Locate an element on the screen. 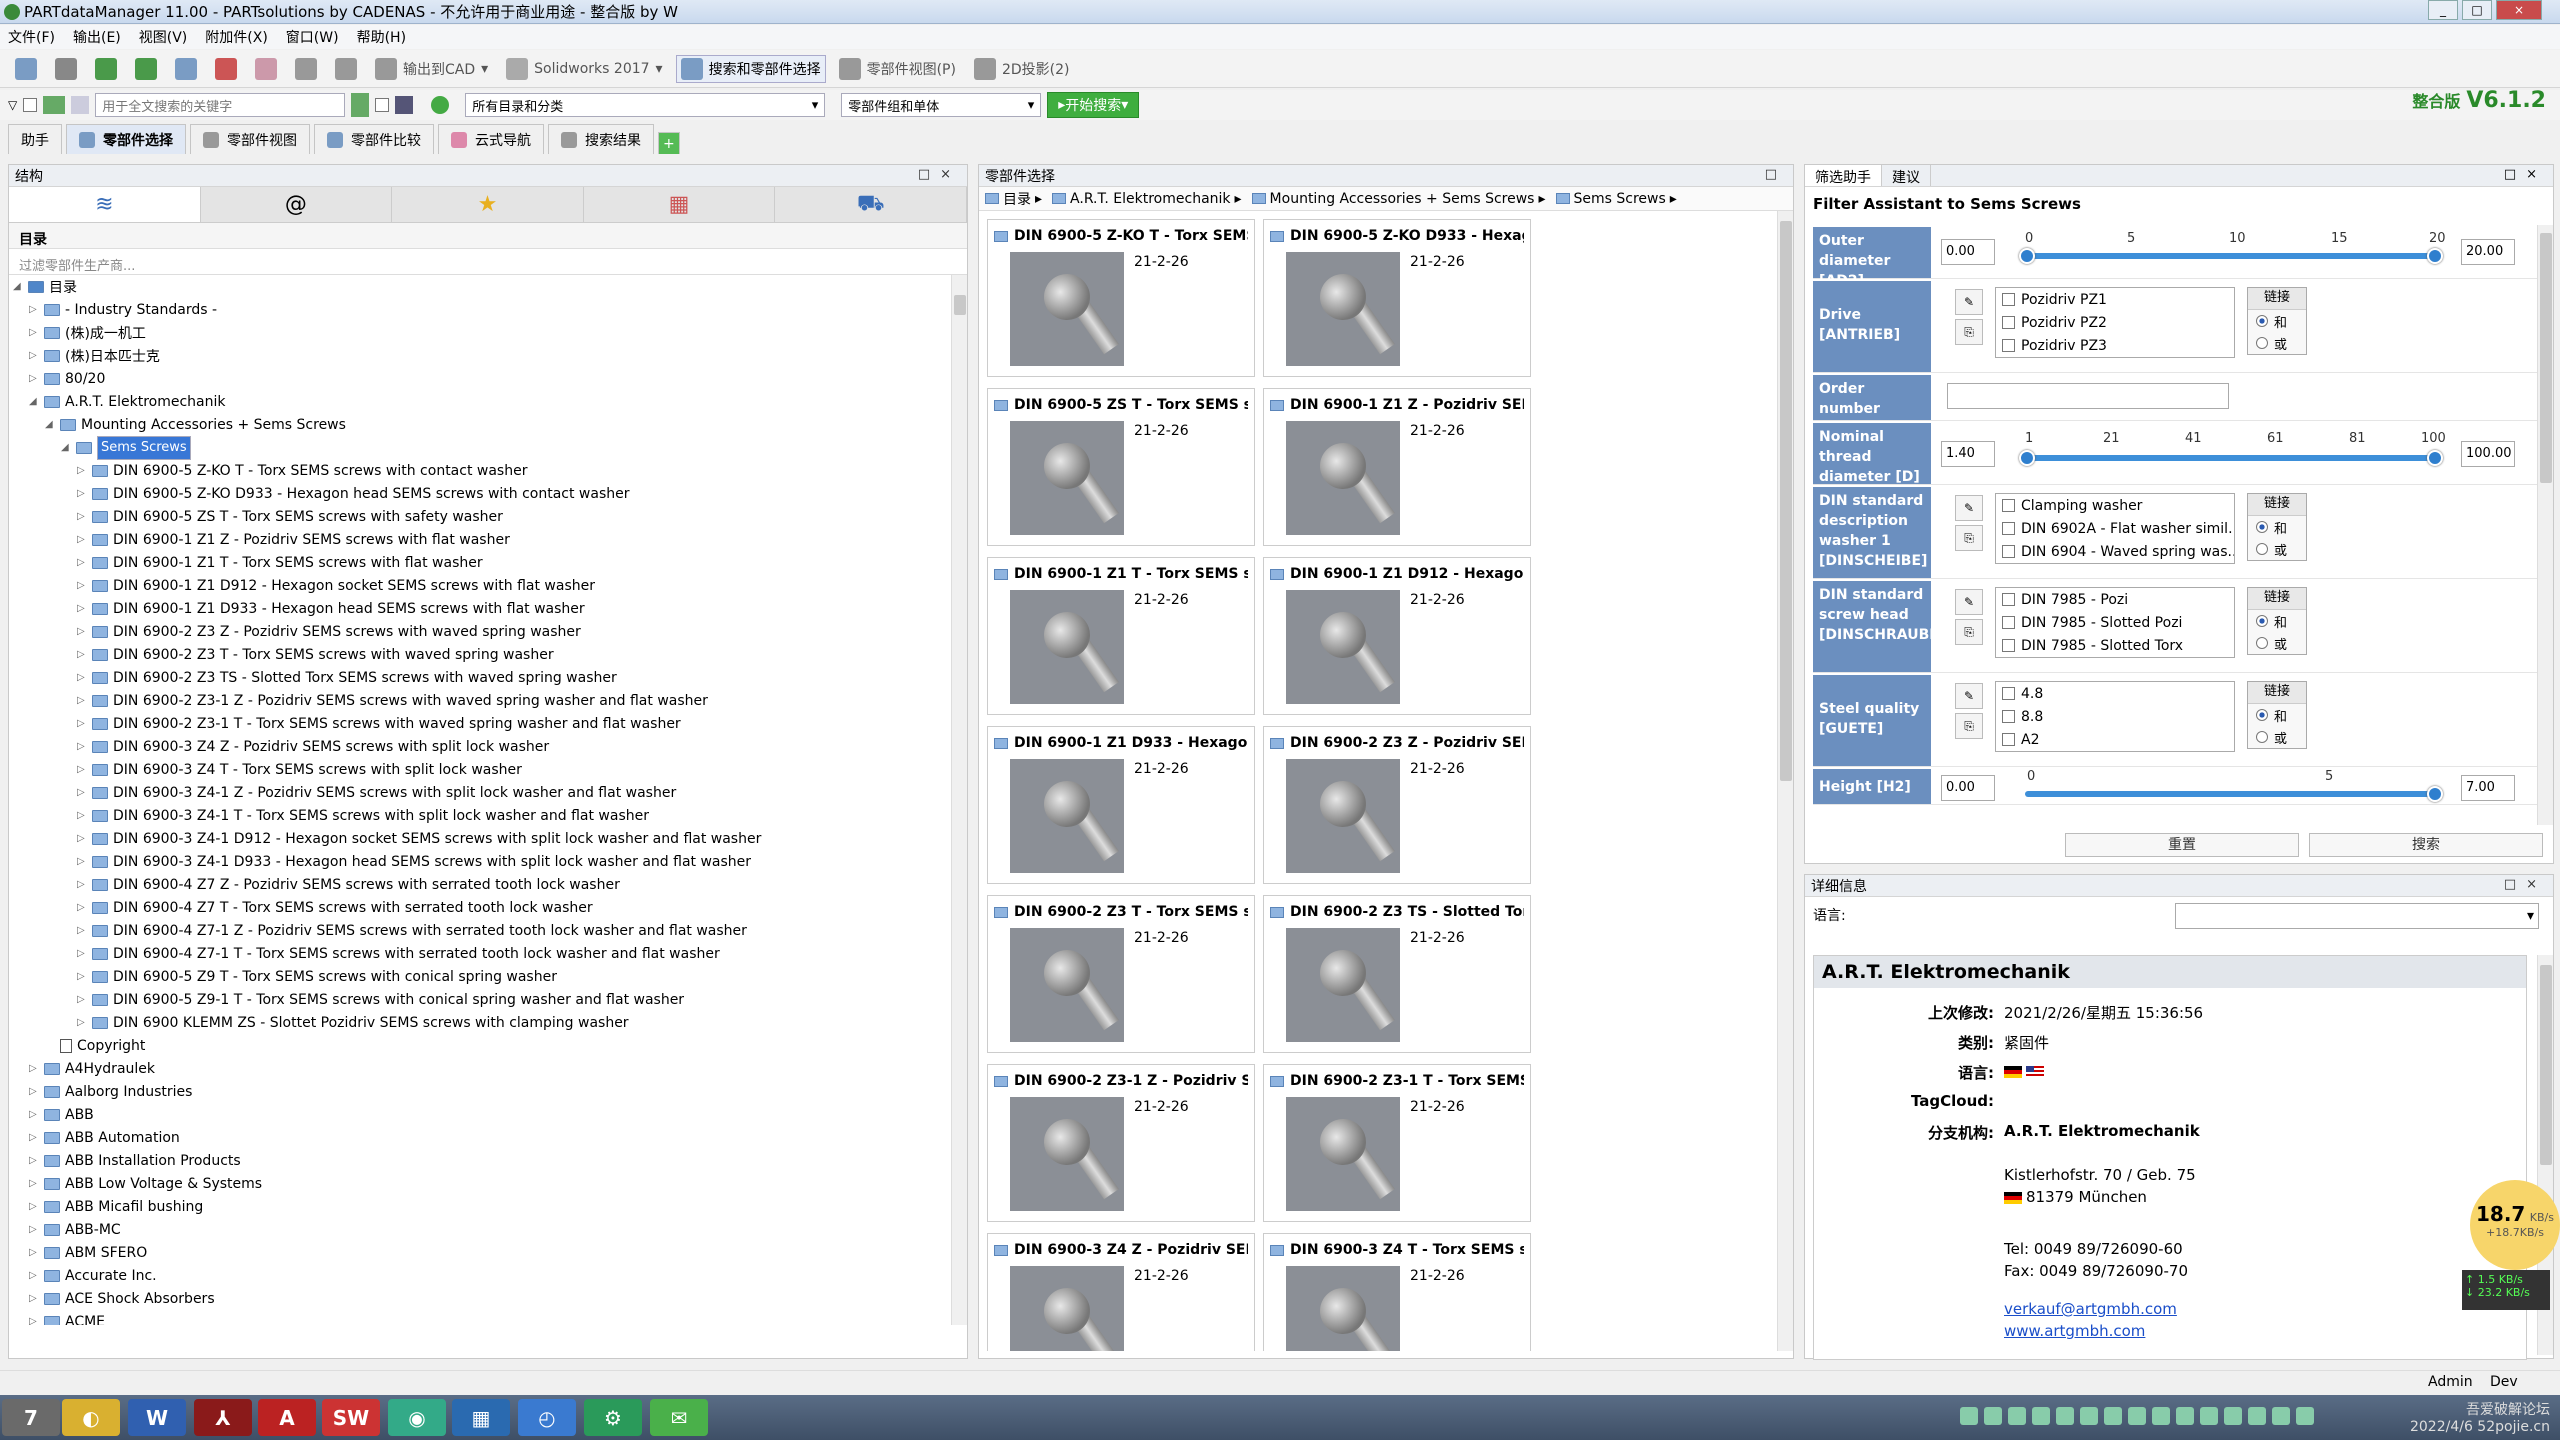 The width and height of the screenshot is (2560, 1440). tree-node: ▷ ABB-MC is located at coordinates (75, 1229).